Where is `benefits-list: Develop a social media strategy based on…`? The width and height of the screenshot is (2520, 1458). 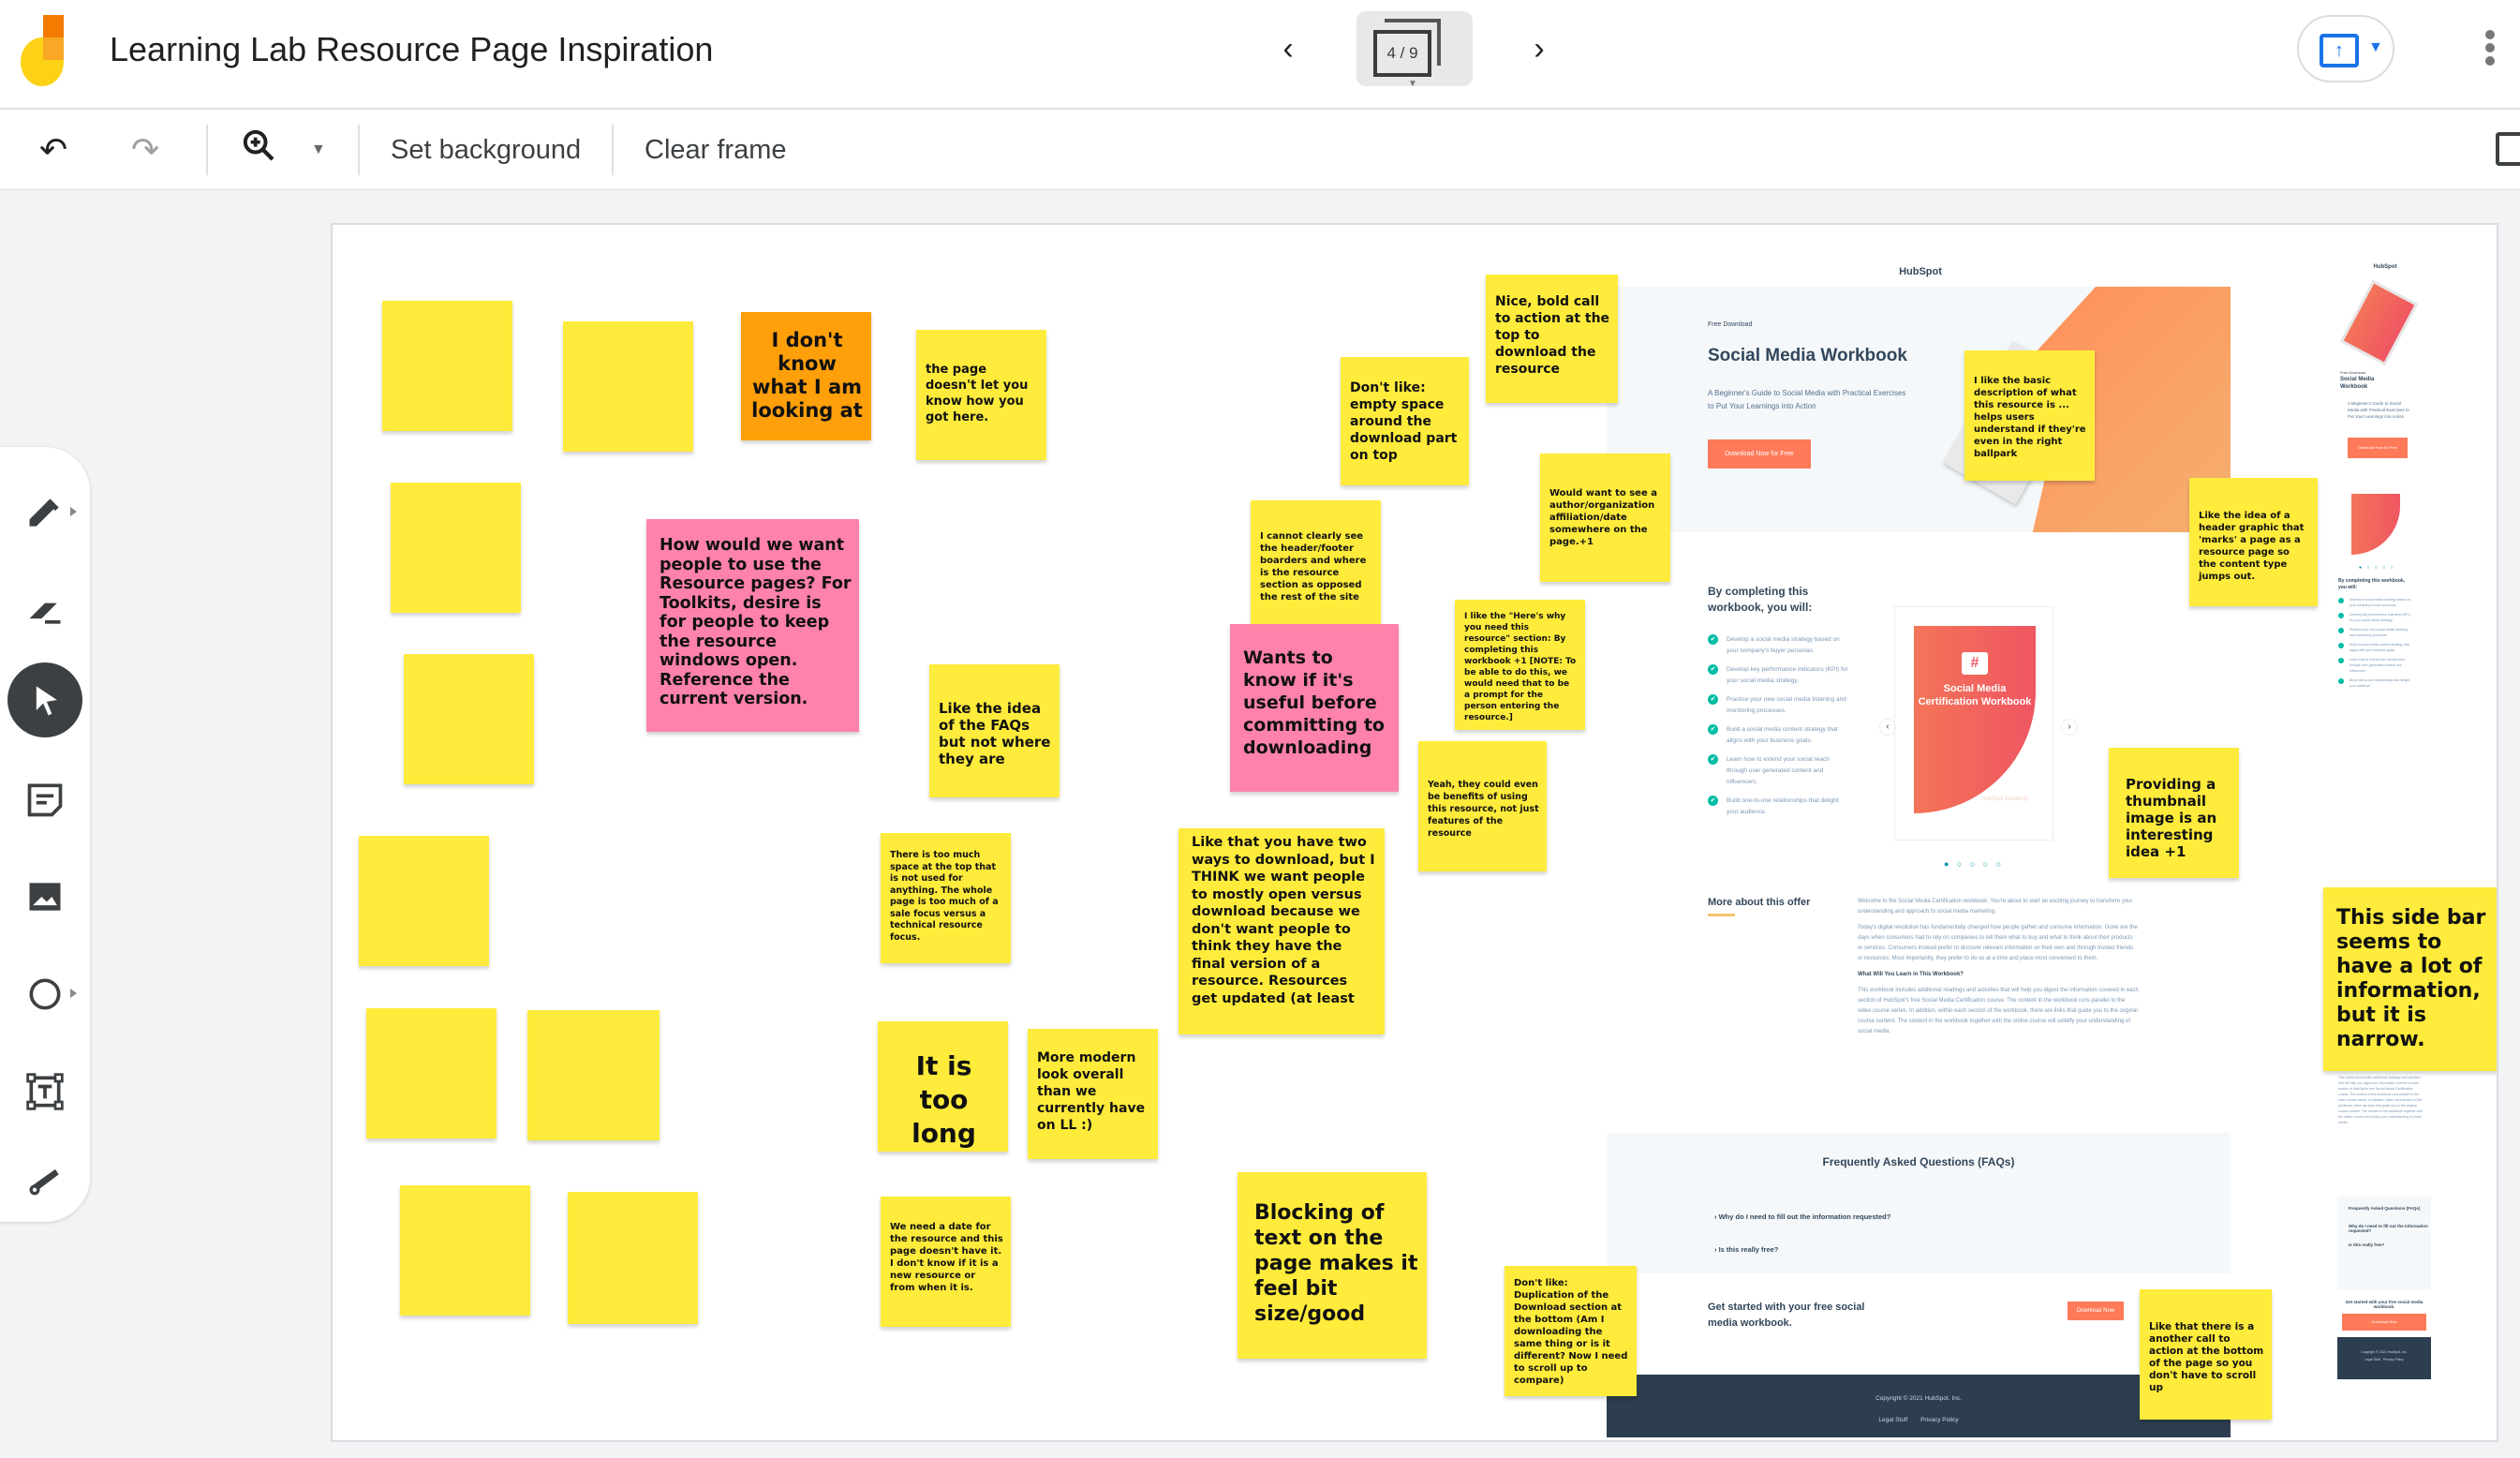 benefits-list: Develop a social media strategy based on… is located at coordinates (1778, 730).